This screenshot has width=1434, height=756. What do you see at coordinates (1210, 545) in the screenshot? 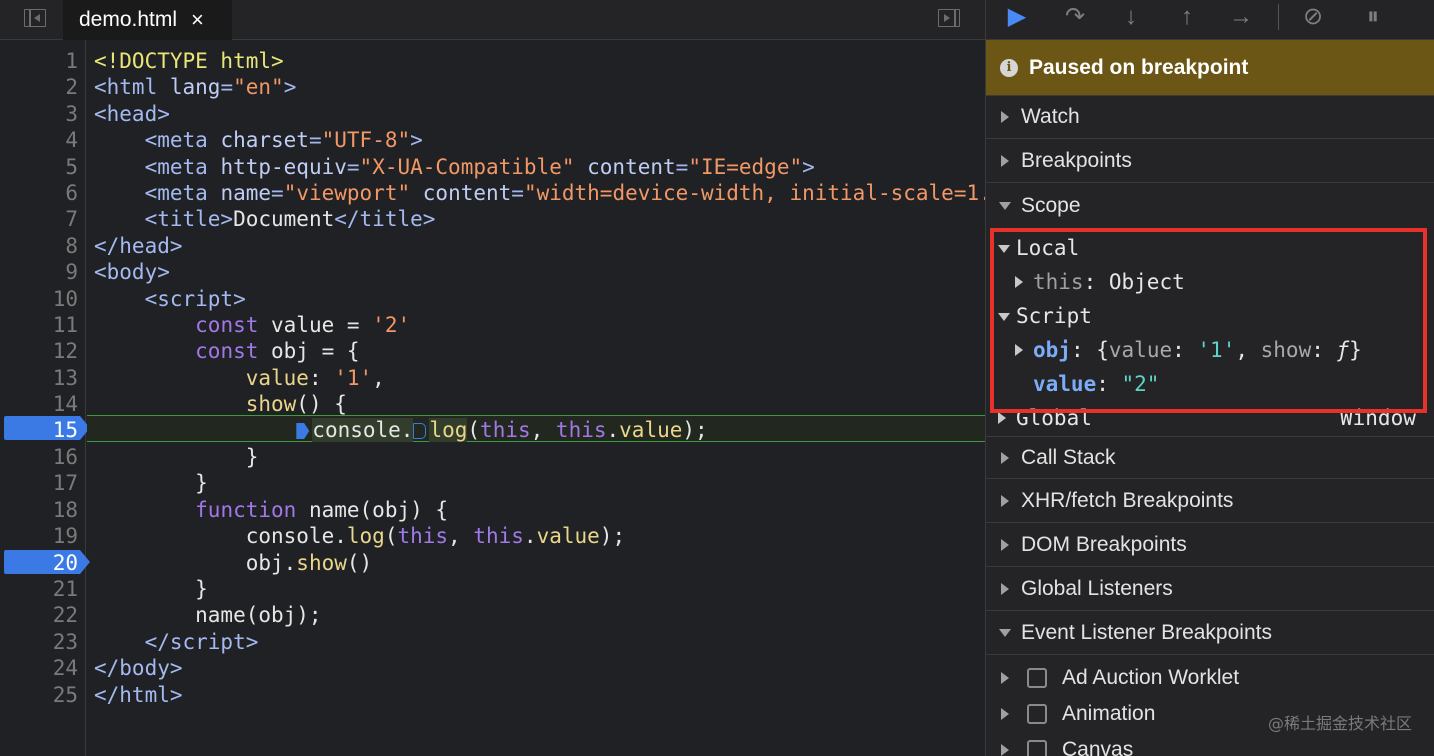
I see `section-dom-breakpoints: DOM Breakpoints` at bounding box center [1210, 545].